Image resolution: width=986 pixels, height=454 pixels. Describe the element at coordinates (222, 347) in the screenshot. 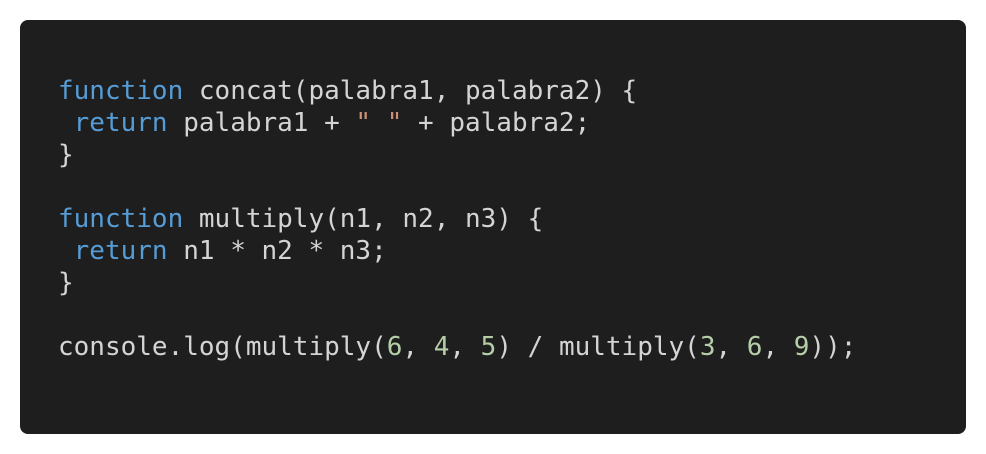

I see `code-token-ident: console.log(multiply(` at that location.